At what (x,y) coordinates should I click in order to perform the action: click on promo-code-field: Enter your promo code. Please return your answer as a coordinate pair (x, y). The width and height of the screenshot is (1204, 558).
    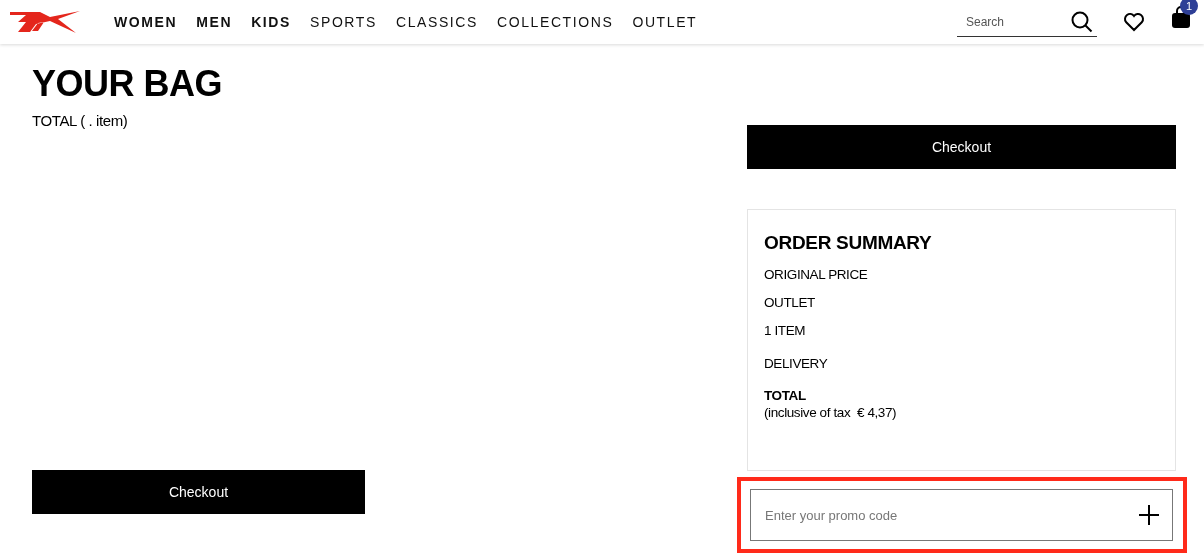
    Looking at the image, I should click on (961, 515).